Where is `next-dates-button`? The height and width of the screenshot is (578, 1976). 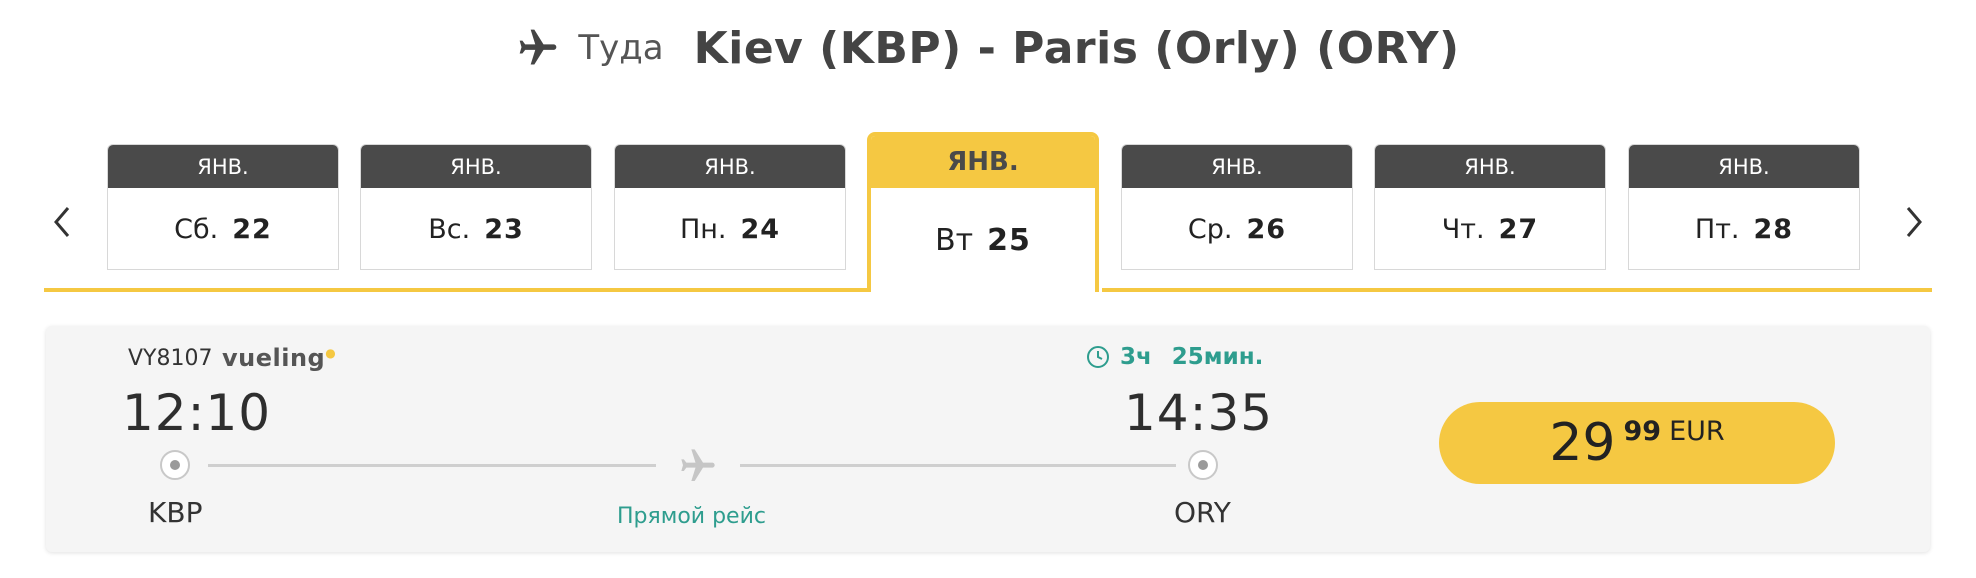 next-dates-button is located at coordinates (1914, 222).